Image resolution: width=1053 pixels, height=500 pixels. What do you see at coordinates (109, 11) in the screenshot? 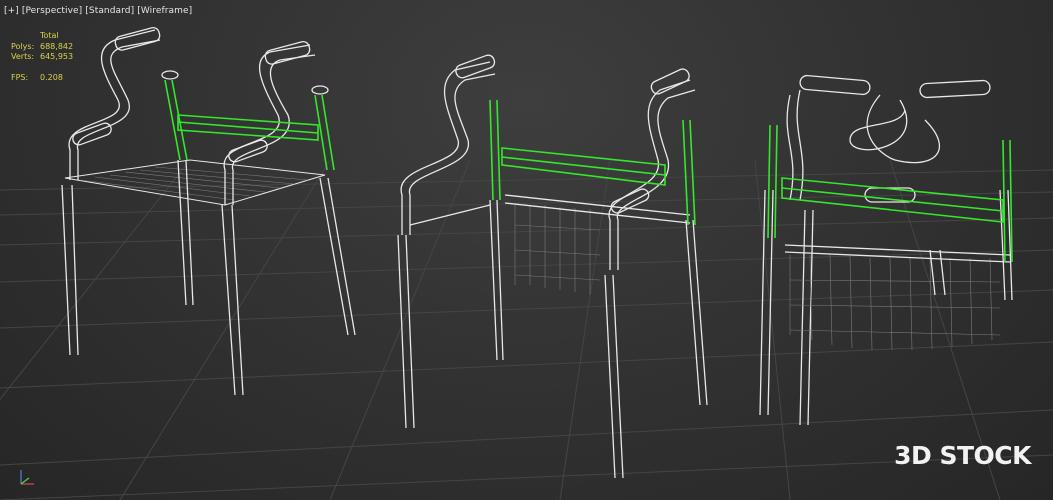
I see `viewport-shading-menu: [Standard]` at bounding box center [109, 11].